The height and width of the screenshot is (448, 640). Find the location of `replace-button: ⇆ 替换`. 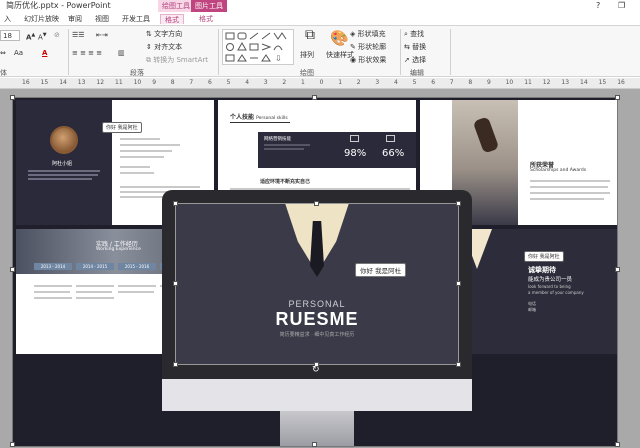

replace-button: ⇆ 替换 is located at coordinates (415, 47).